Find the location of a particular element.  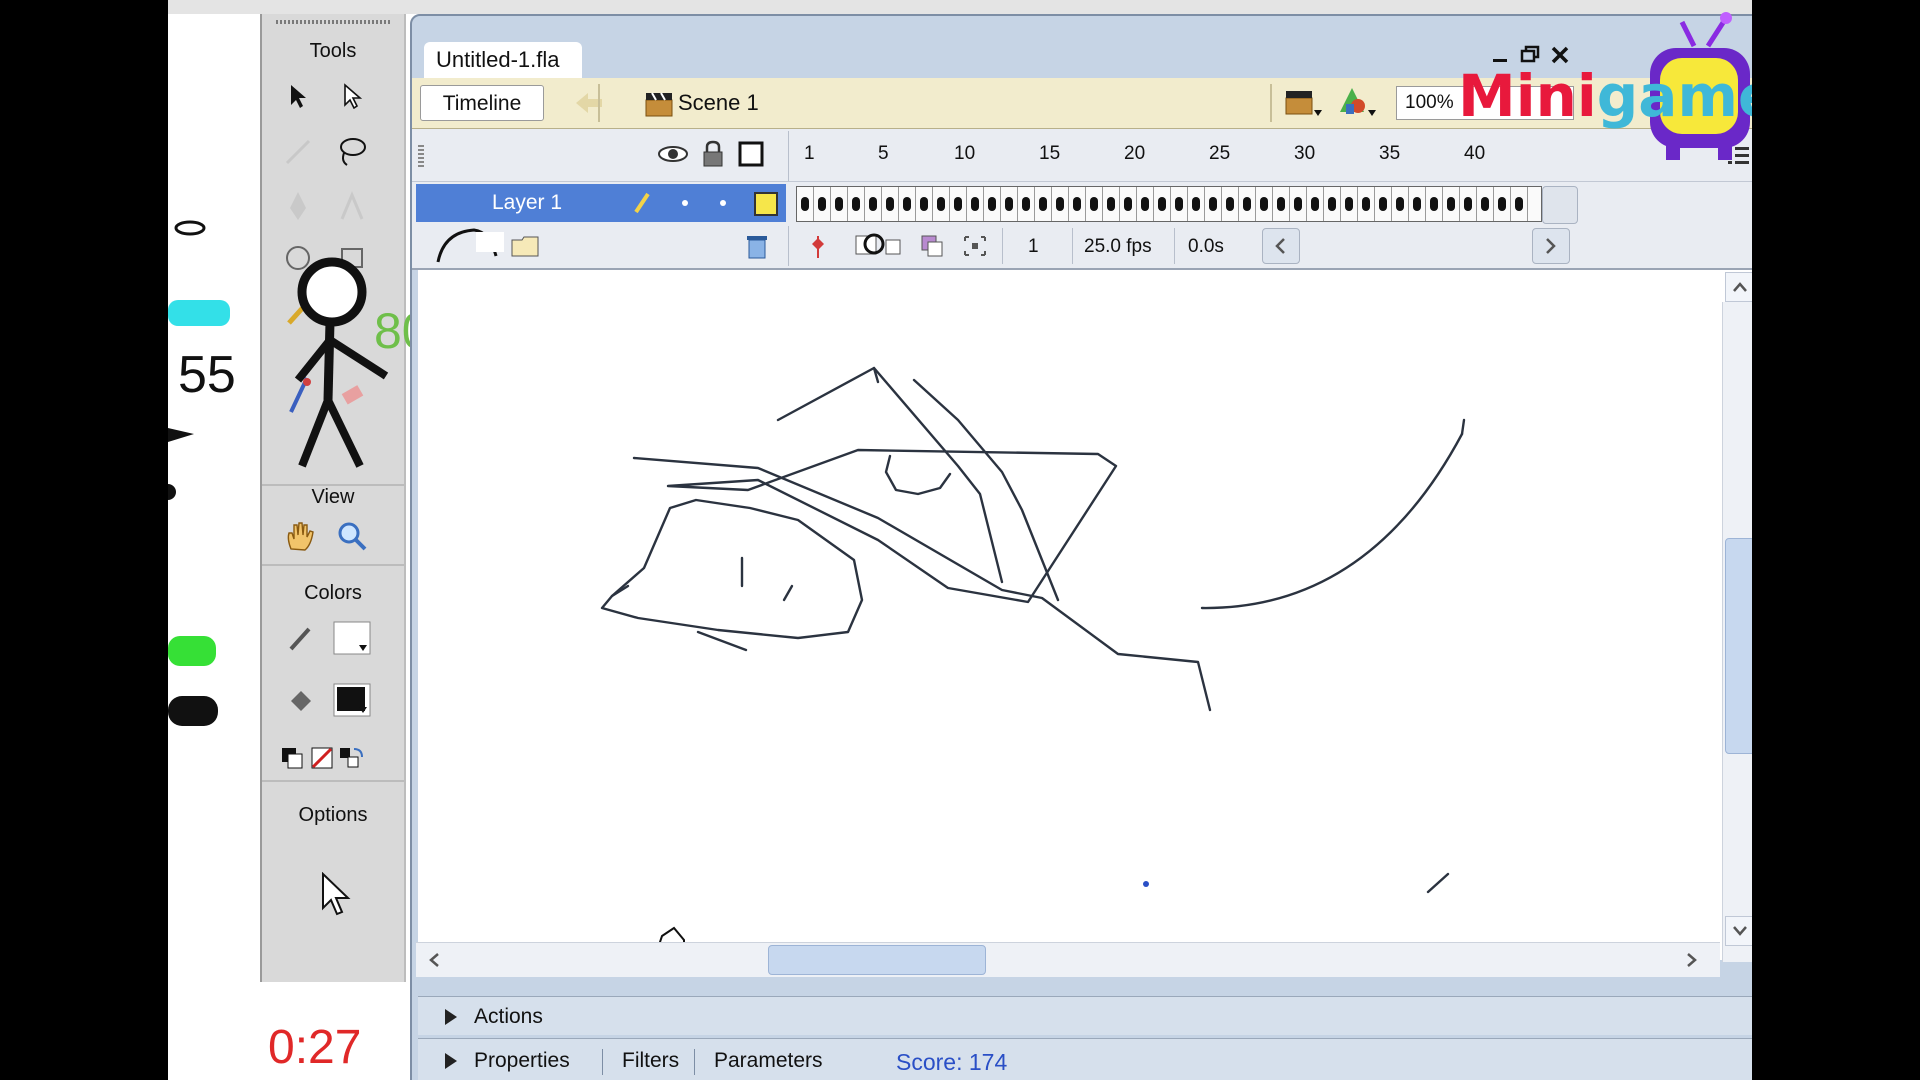

swap-colors-icon is located at coordinates (352, 758).